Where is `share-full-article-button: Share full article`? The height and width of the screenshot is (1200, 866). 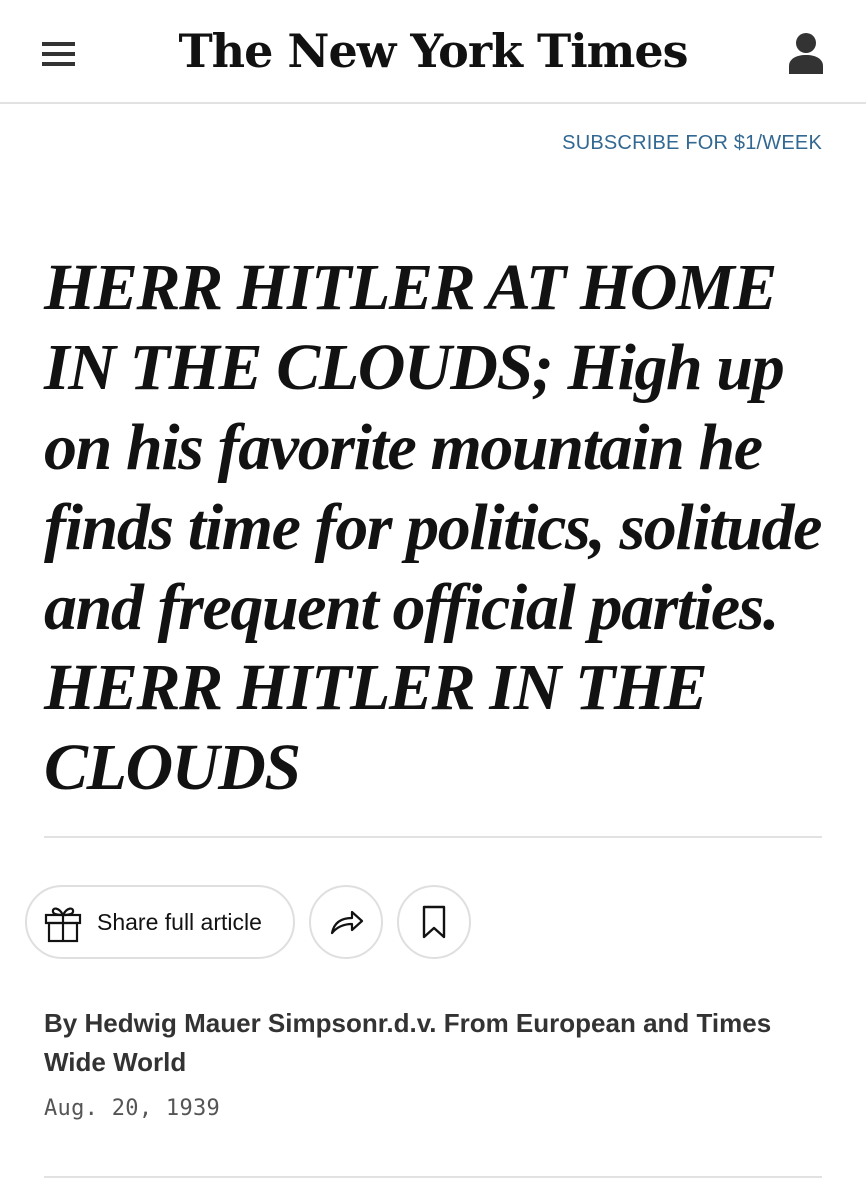
share-full-article-button: Share full article is located at coordinates (160, 922).